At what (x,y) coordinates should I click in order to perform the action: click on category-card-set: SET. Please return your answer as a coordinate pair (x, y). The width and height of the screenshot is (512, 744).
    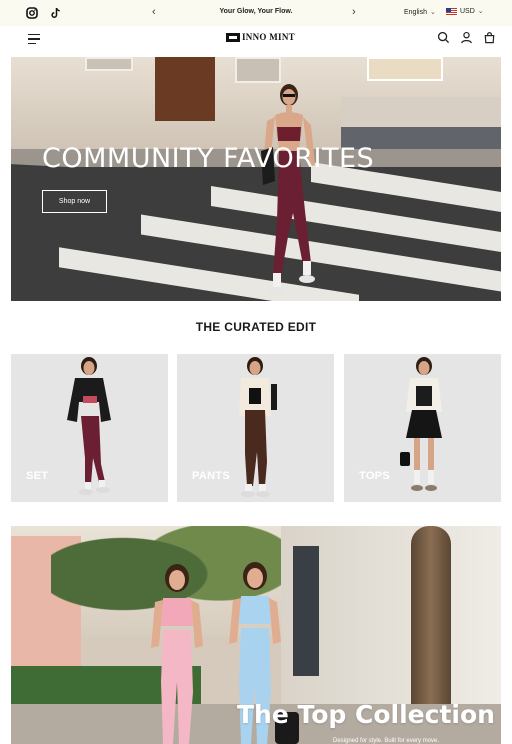
    Looking at the image, I should click on (89, 428).